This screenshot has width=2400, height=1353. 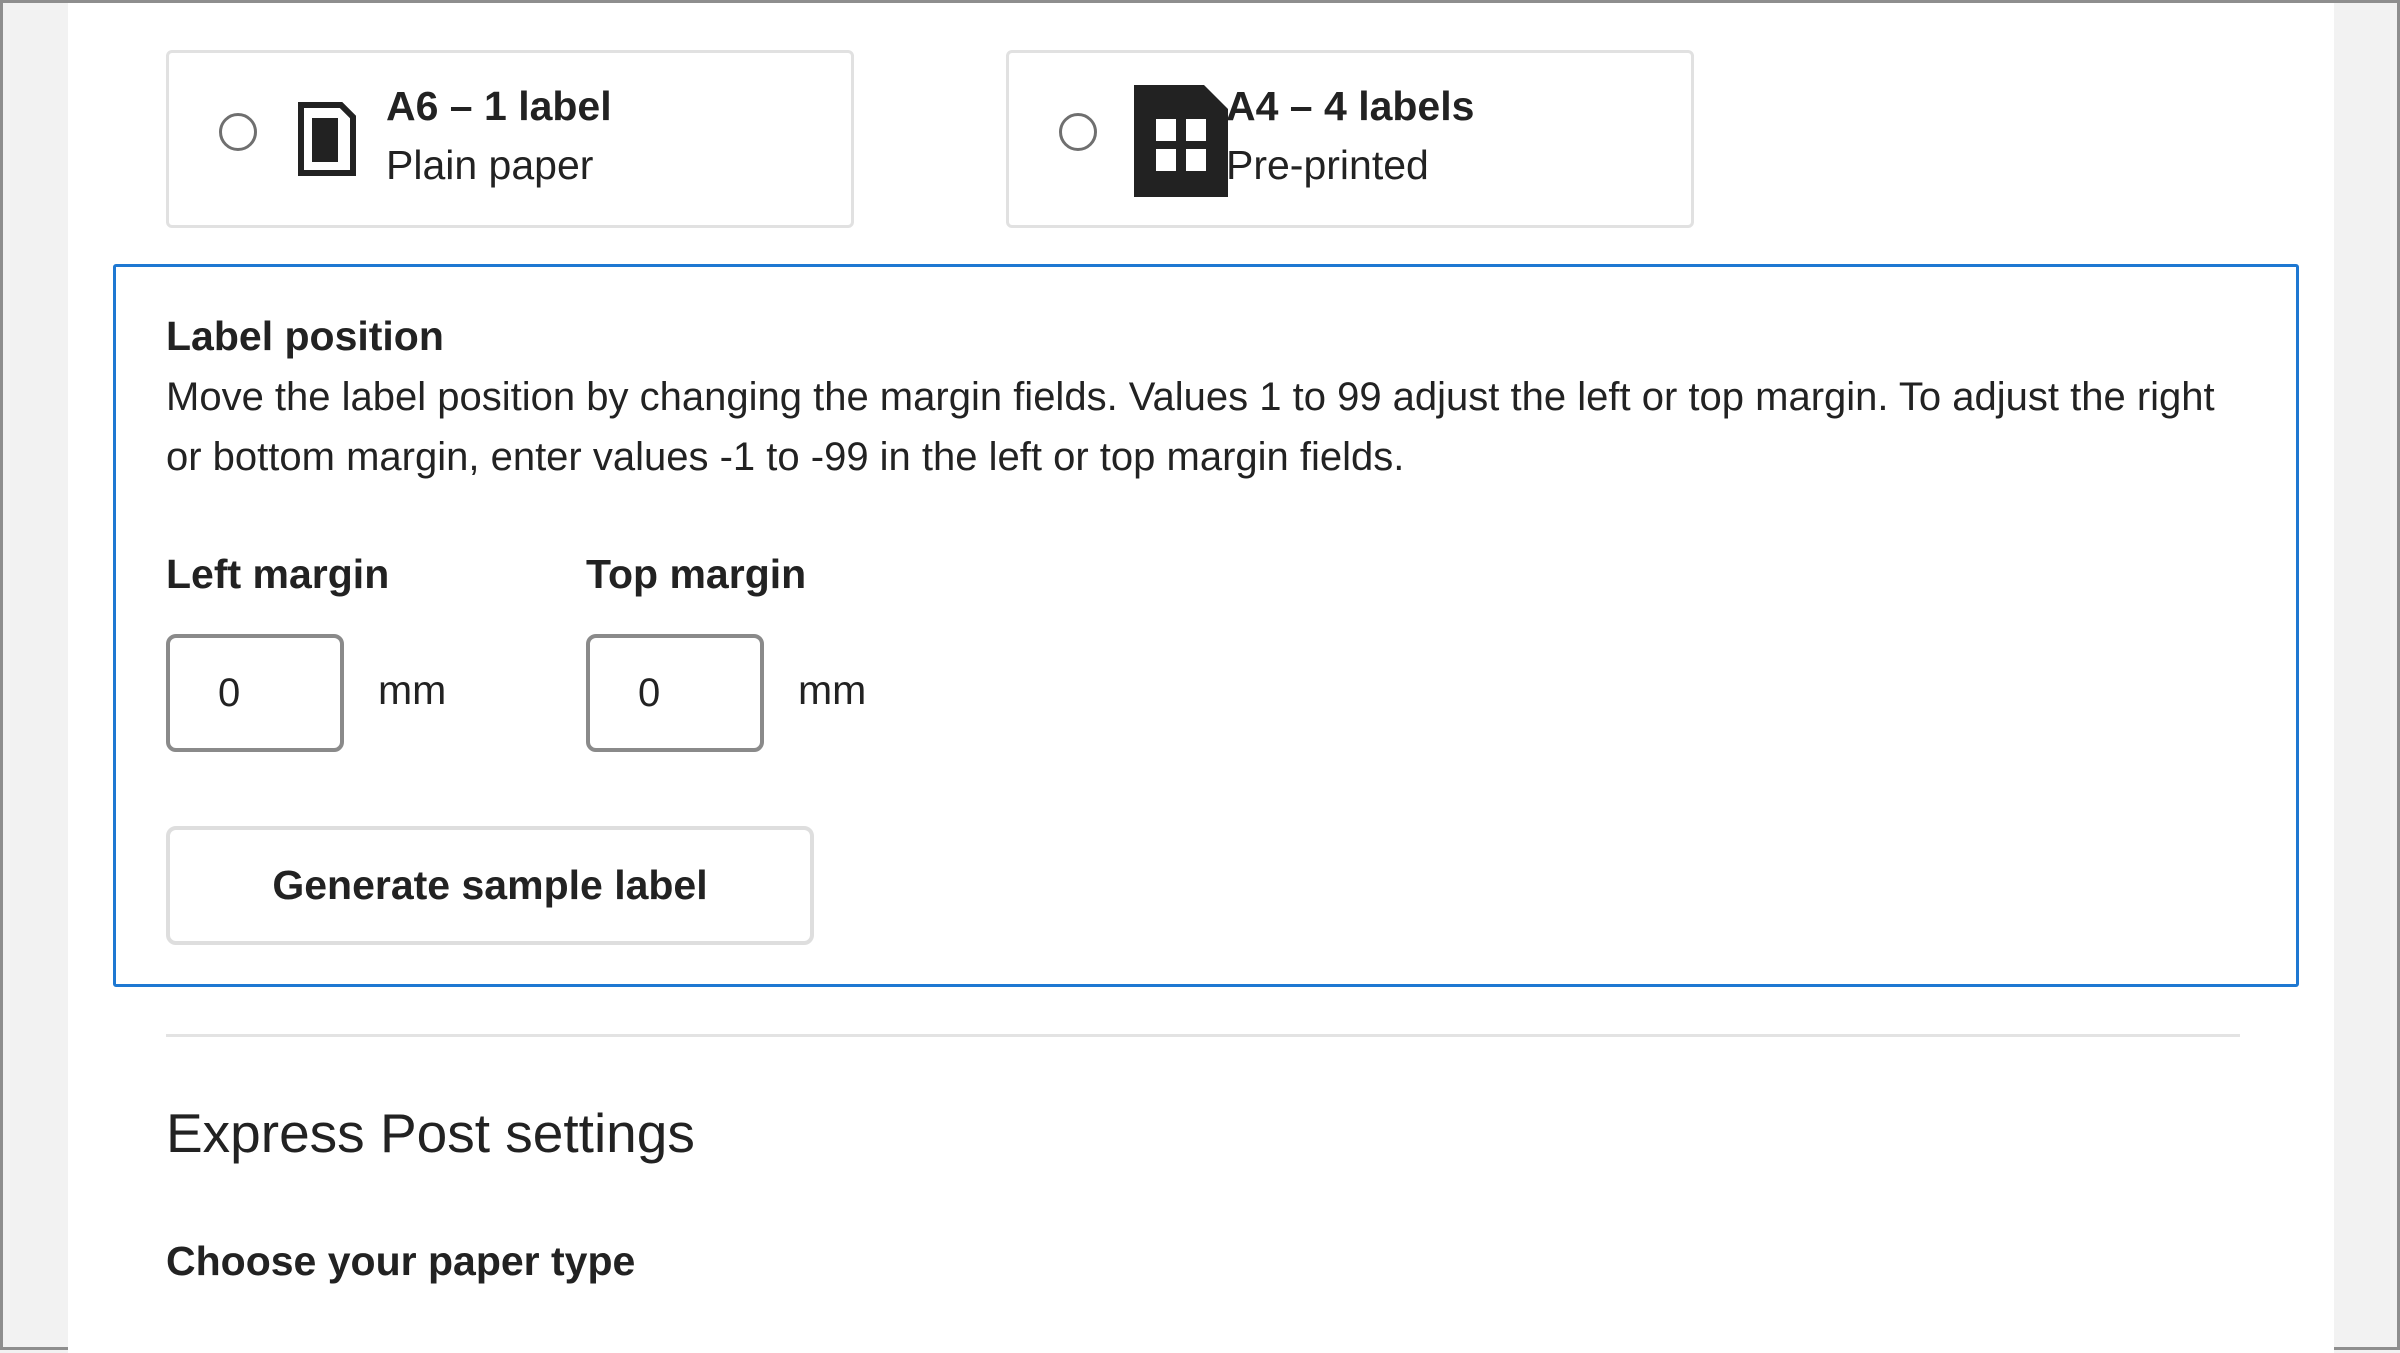 What do you see at coordinates (1078, 132) in the screenshot?
I see `a4-radio-button` at bounding box center [1078, 132].